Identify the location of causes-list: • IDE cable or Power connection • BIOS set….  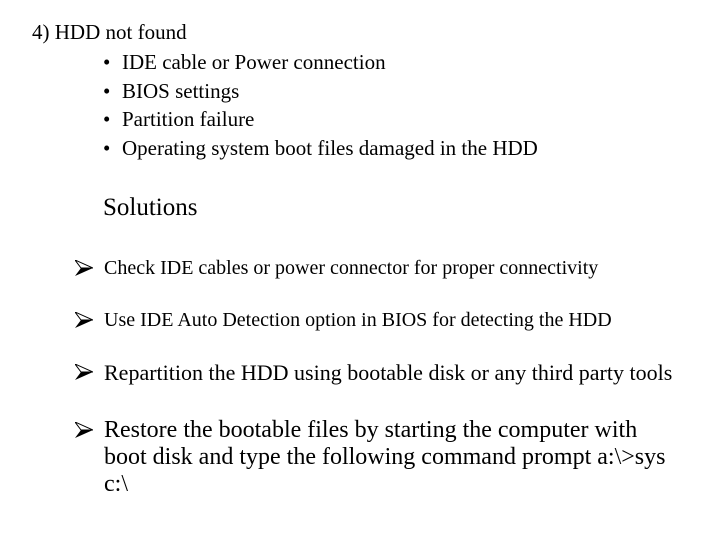
(320, 105).